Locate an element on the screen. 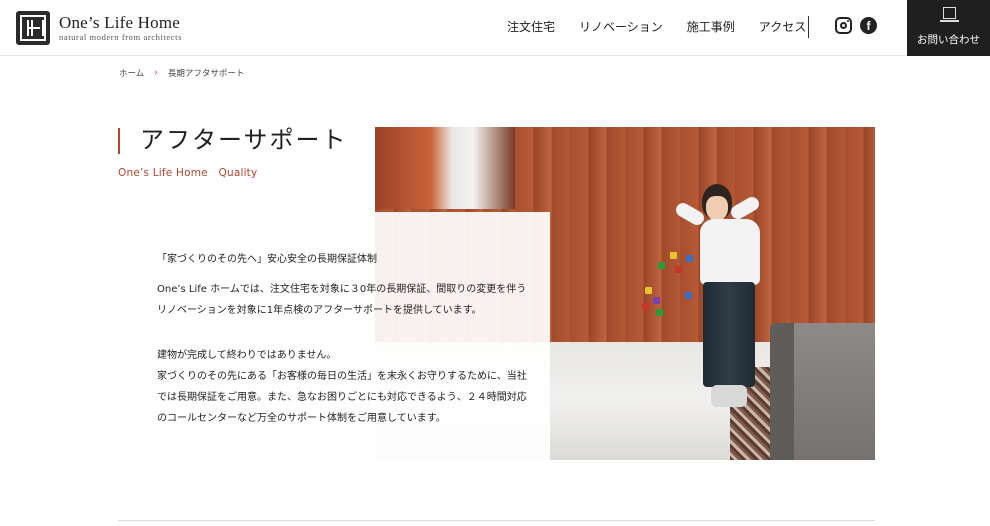 The width and height of the screenshot is (990, 526). lead-text: 「家づくりのその先へ」安心安全の長期保証体制 is located at coordinates (267, 259).